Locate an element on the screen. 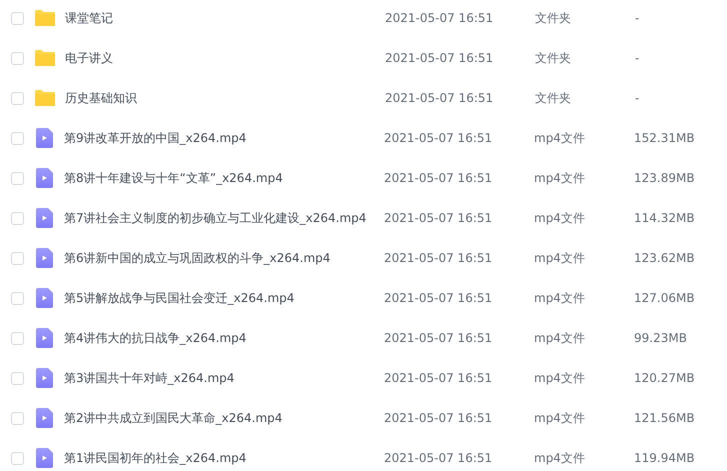 This screenshot has height=471, width=727. file-name: 第7讲社会主义制度的初步确立与工业化建设_x264.mp4 is located at coordinates (224, 218).